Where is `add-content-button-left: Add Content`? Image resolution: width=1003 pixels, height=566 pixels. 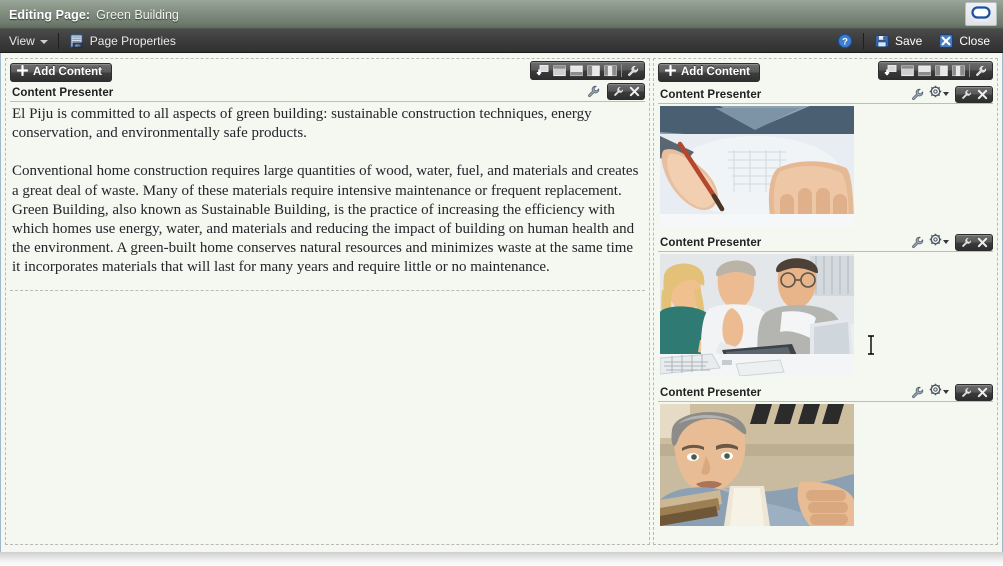
add-content-button-left: Add Content is located at coordinates (61, 72).